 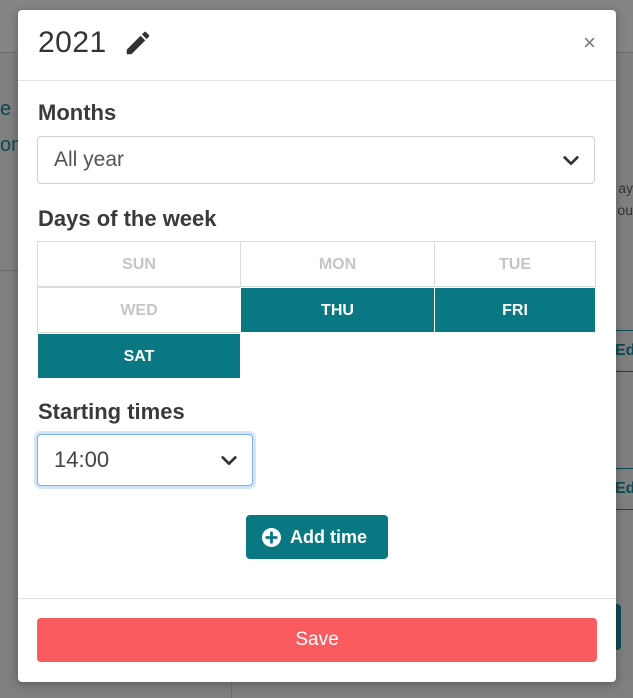 What do you see at coordinates (515, 310) in the screenshot?
I see `day-fri: FRI` at bounding box center [515, 310].